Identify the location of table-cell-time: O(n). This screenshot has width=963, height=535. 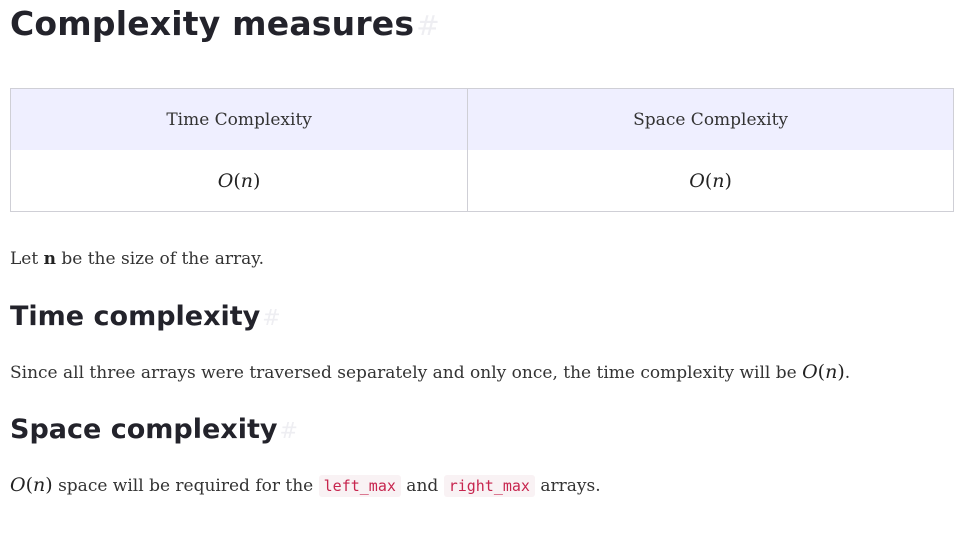
(239, 181).